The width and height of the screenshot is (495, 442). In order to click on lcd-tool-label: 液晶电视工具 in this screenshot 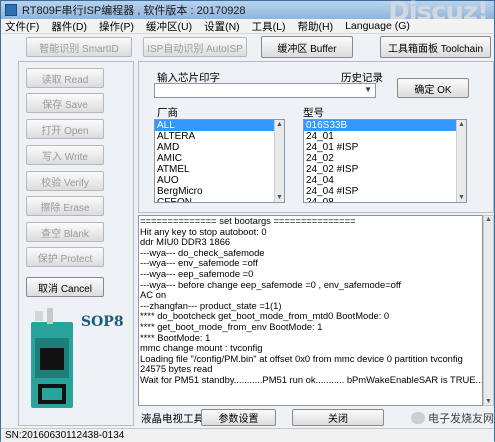, I will do `click(172, 418)`.